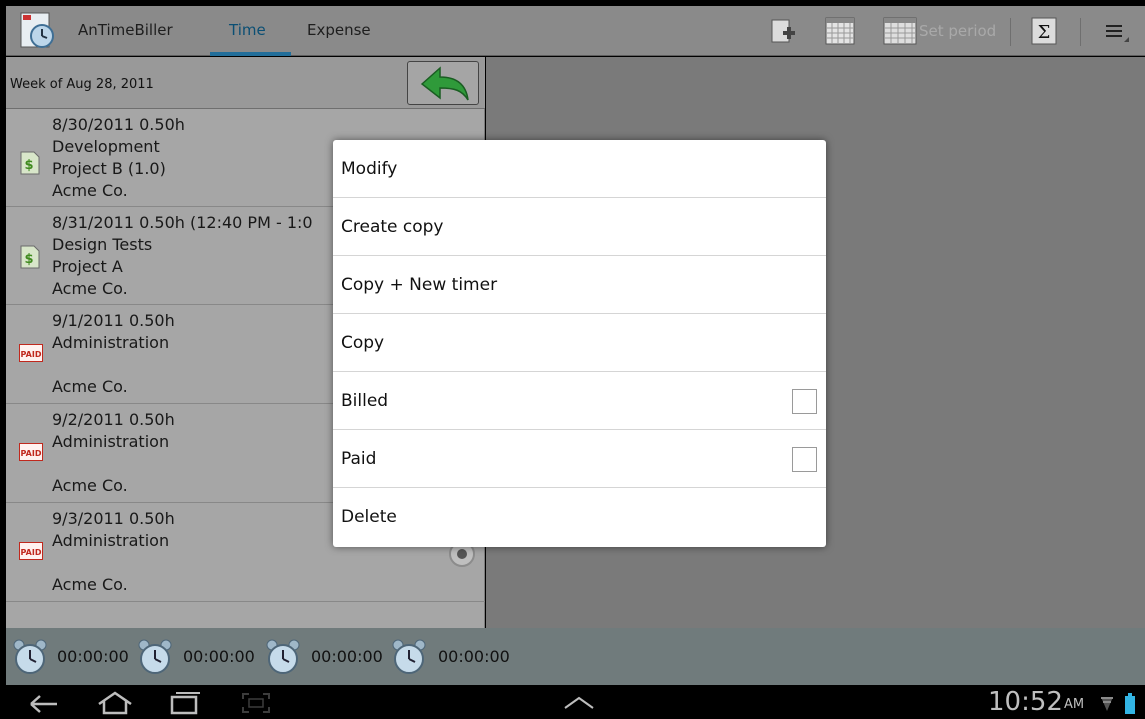  I want to click on back-nav-icon, so click(44, 704).